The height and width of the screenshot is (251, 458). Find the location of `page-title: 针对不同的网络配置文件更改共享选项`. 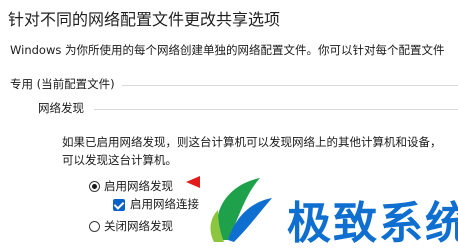

page-title: 针对不同的网络配置文件更改共享选项 is located at coordinates (144, 19).